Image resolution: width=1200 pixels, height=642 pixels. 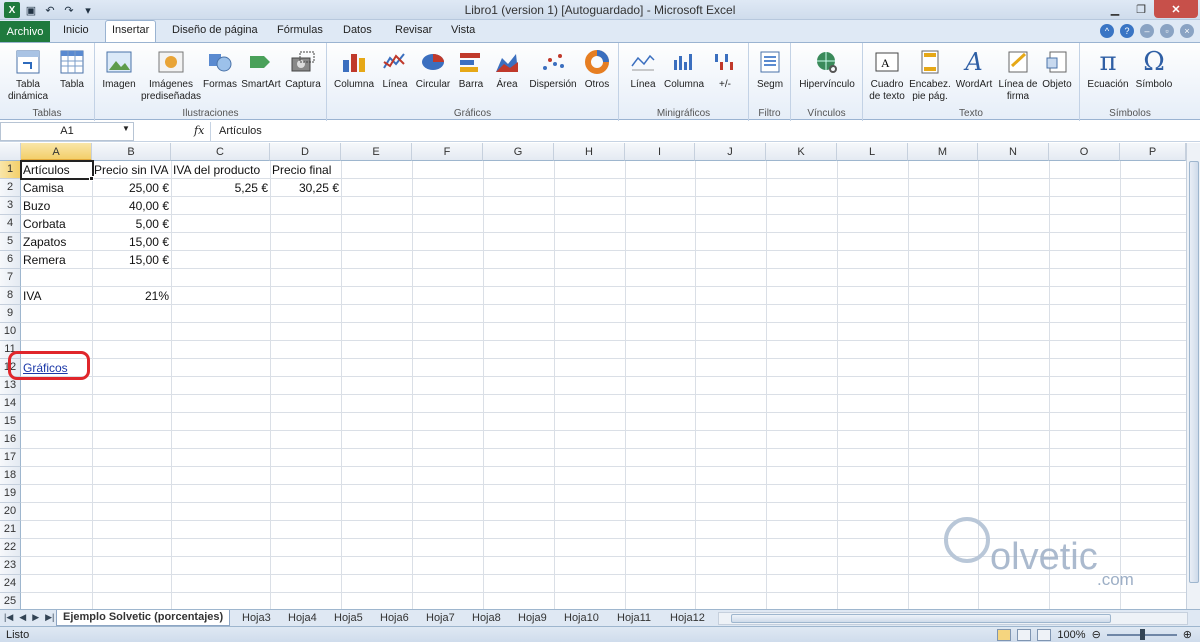 I want to click on zoom-level: 100%, so click(x=1071, y=635).